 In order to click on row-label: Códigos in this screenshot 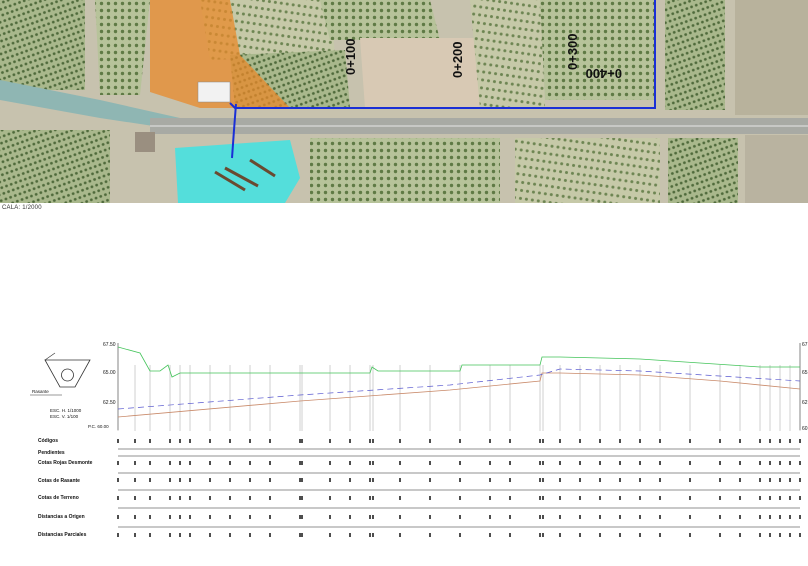, I will do `click(48, 441)`.